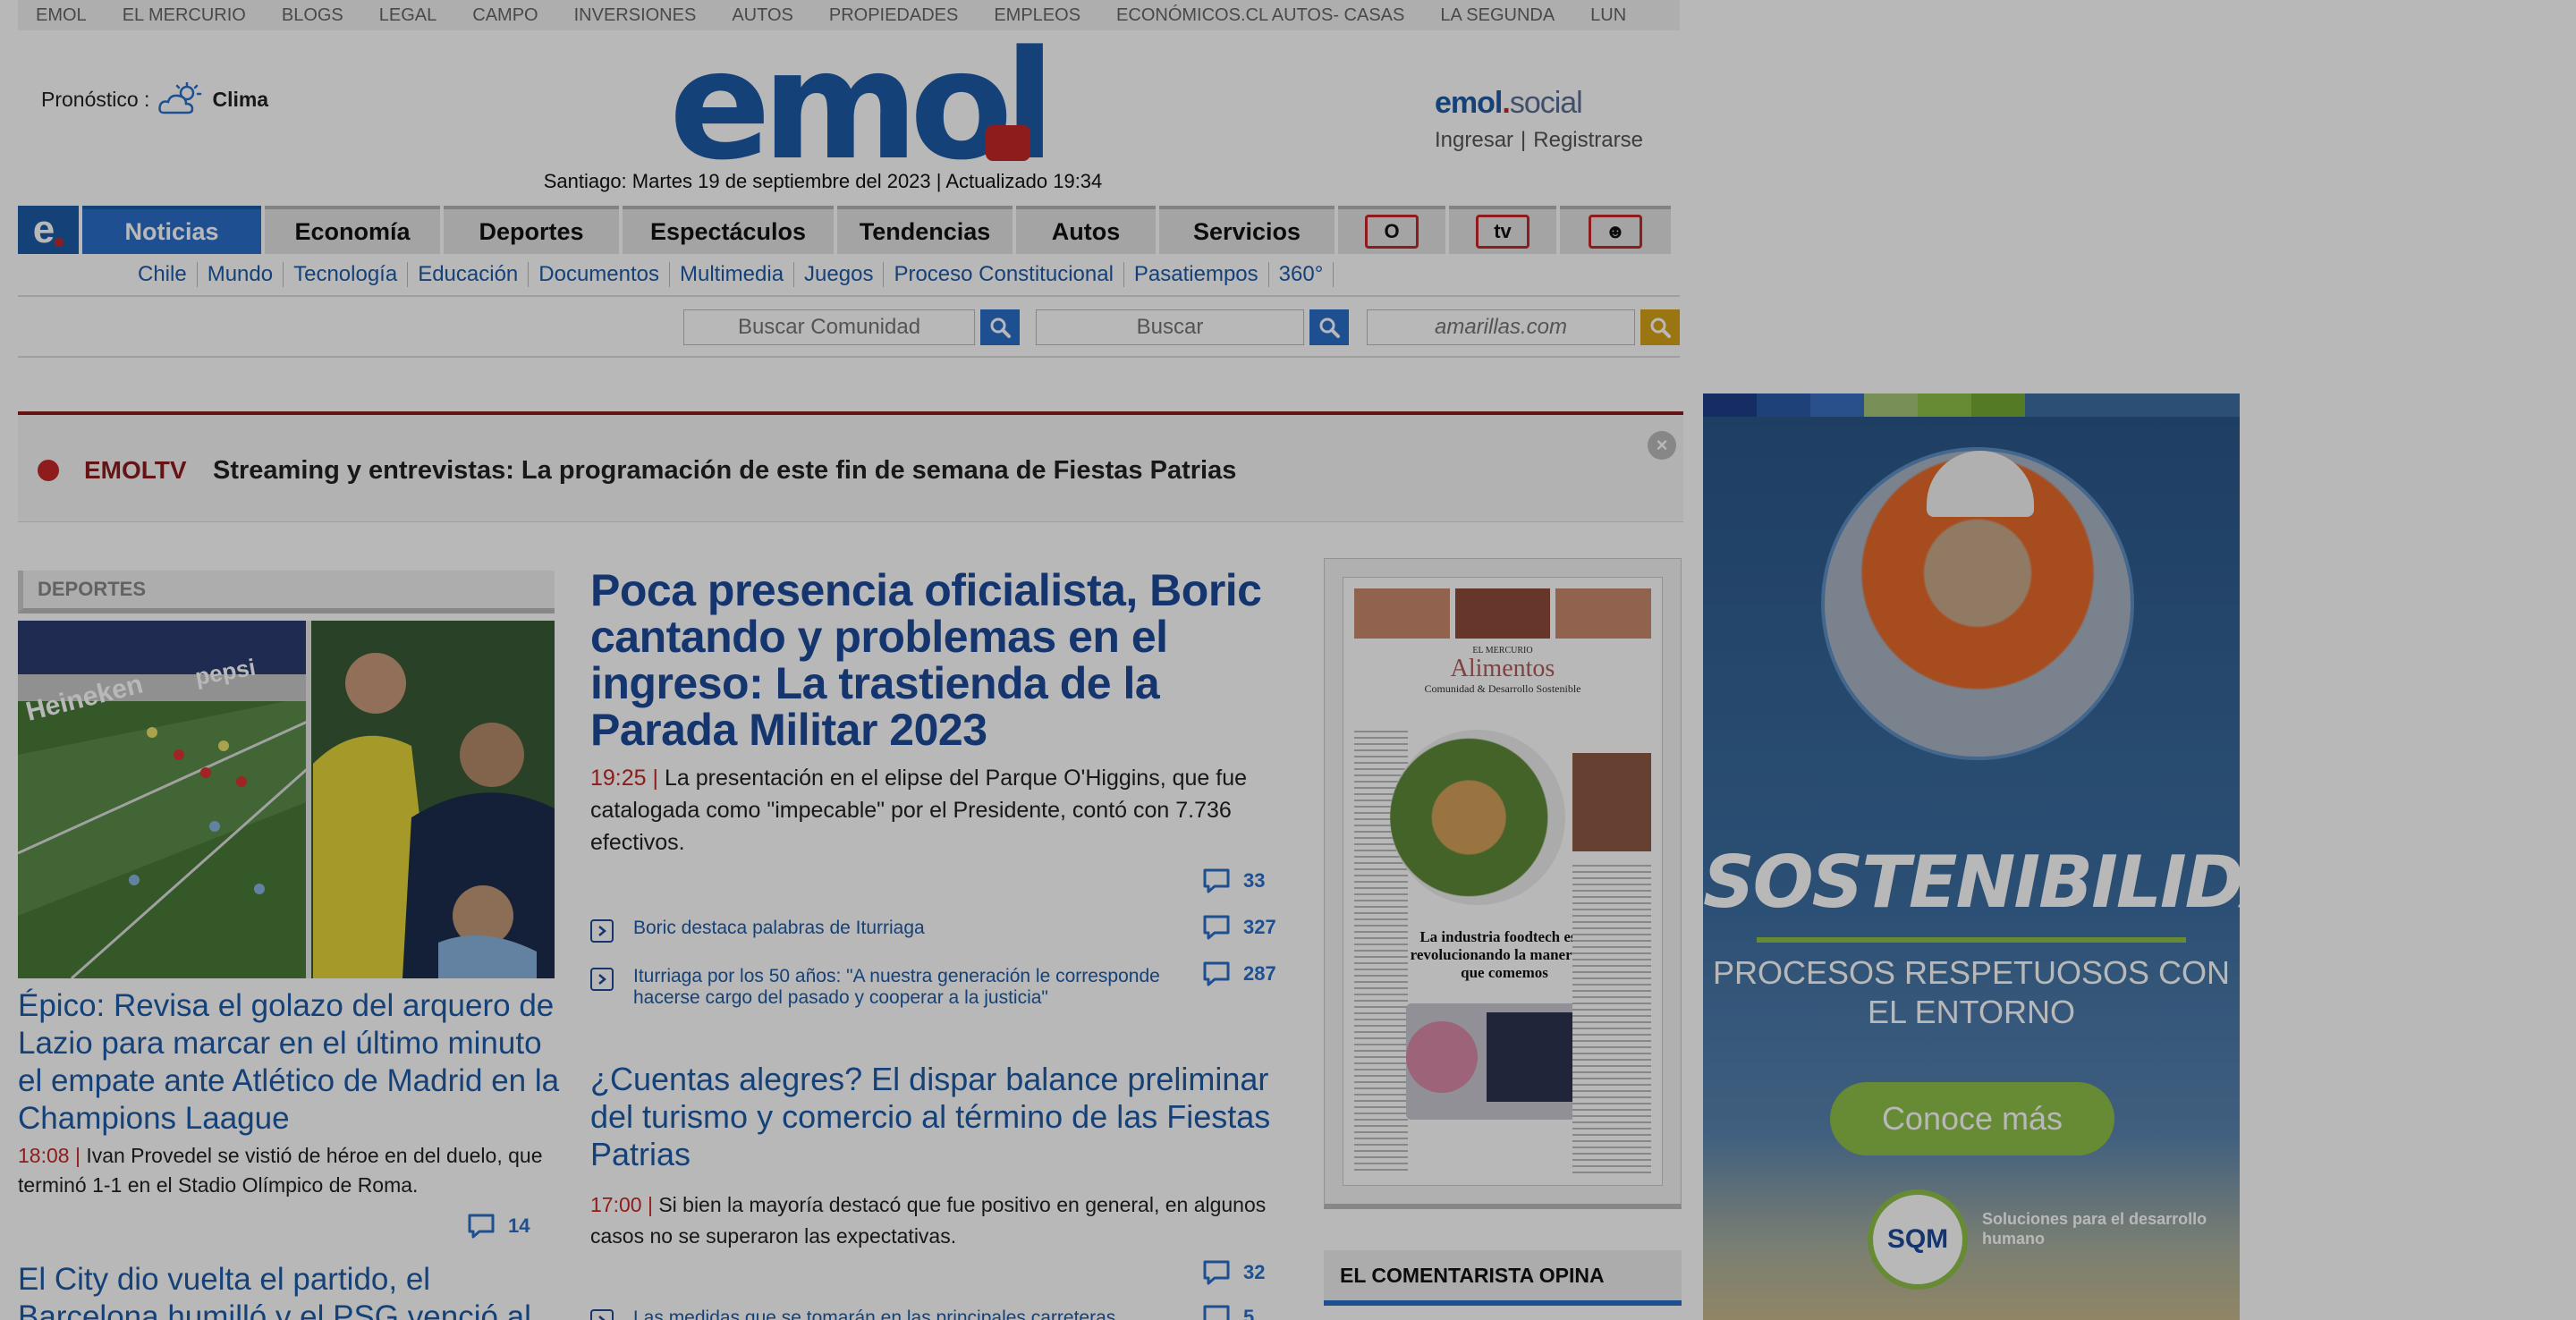  What do you see at coordinates (1086, 230) in the screenshot?
I see `nav-tab-autos: Autos` at bounding box center [1086, 230].